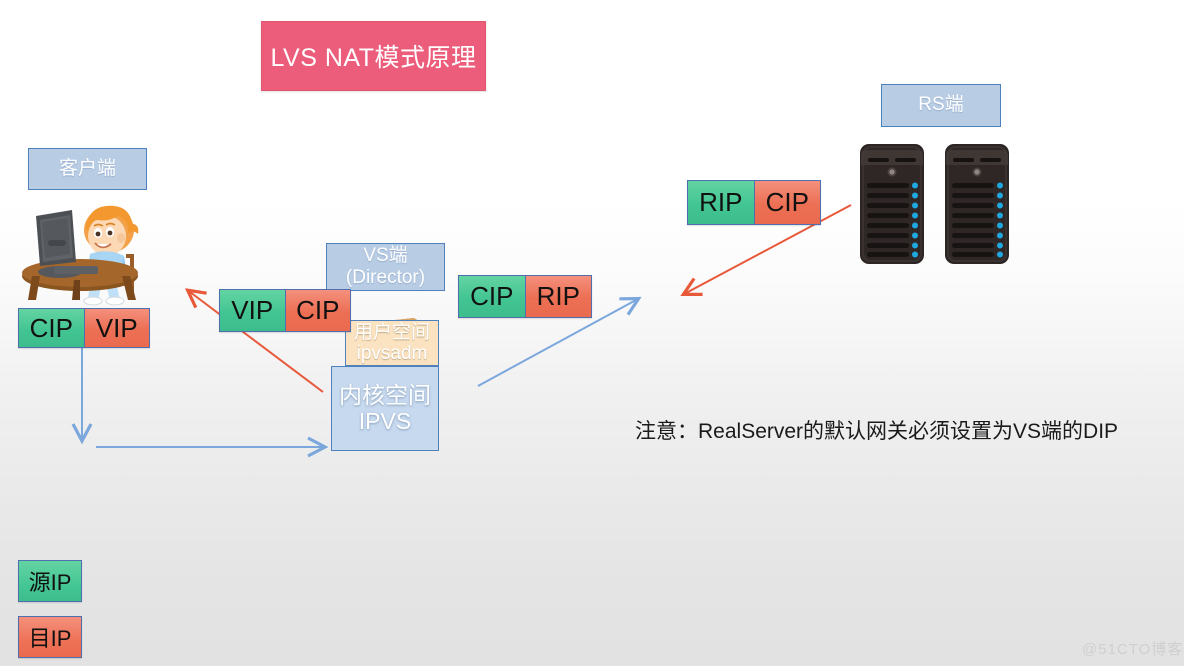 The height and width of the screenshot is (666, 1184). I want to click on page-title: LVS NAT模式原理, so click(373, 56).